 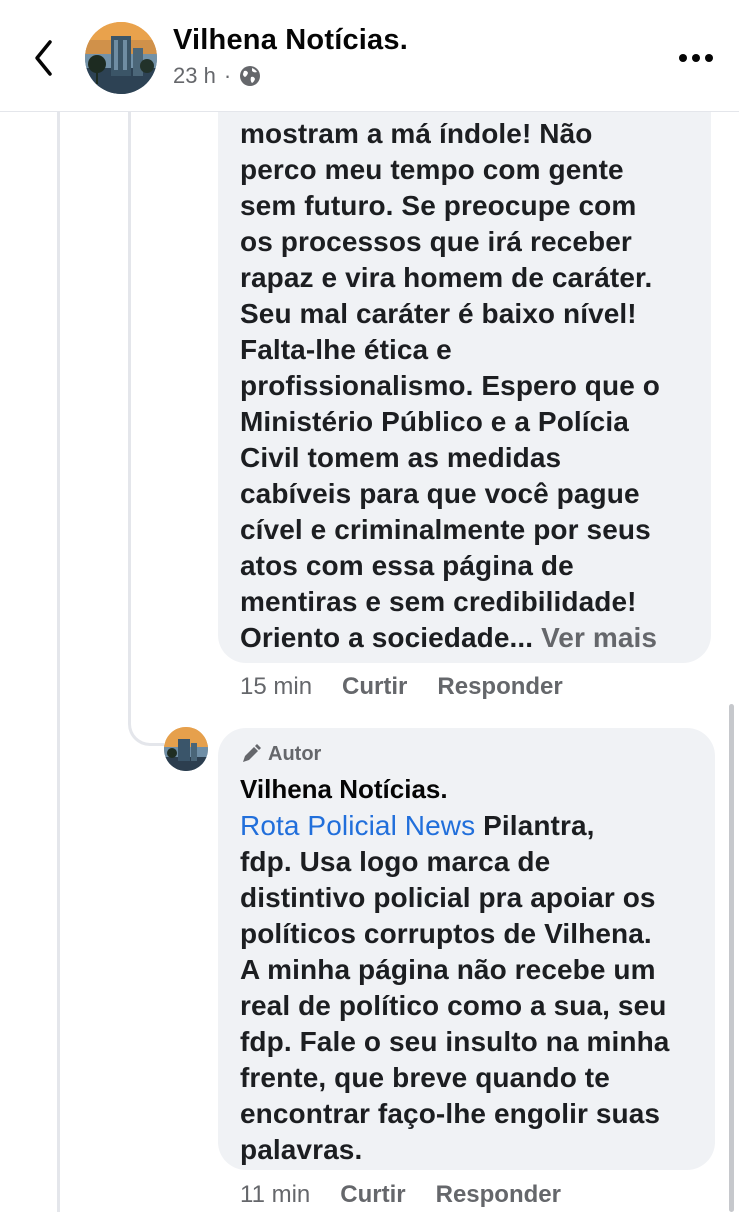 What do you see at coordinates (146, 718) in the screenshot?
I see `reply-connector` at bounding box center [146, 718].